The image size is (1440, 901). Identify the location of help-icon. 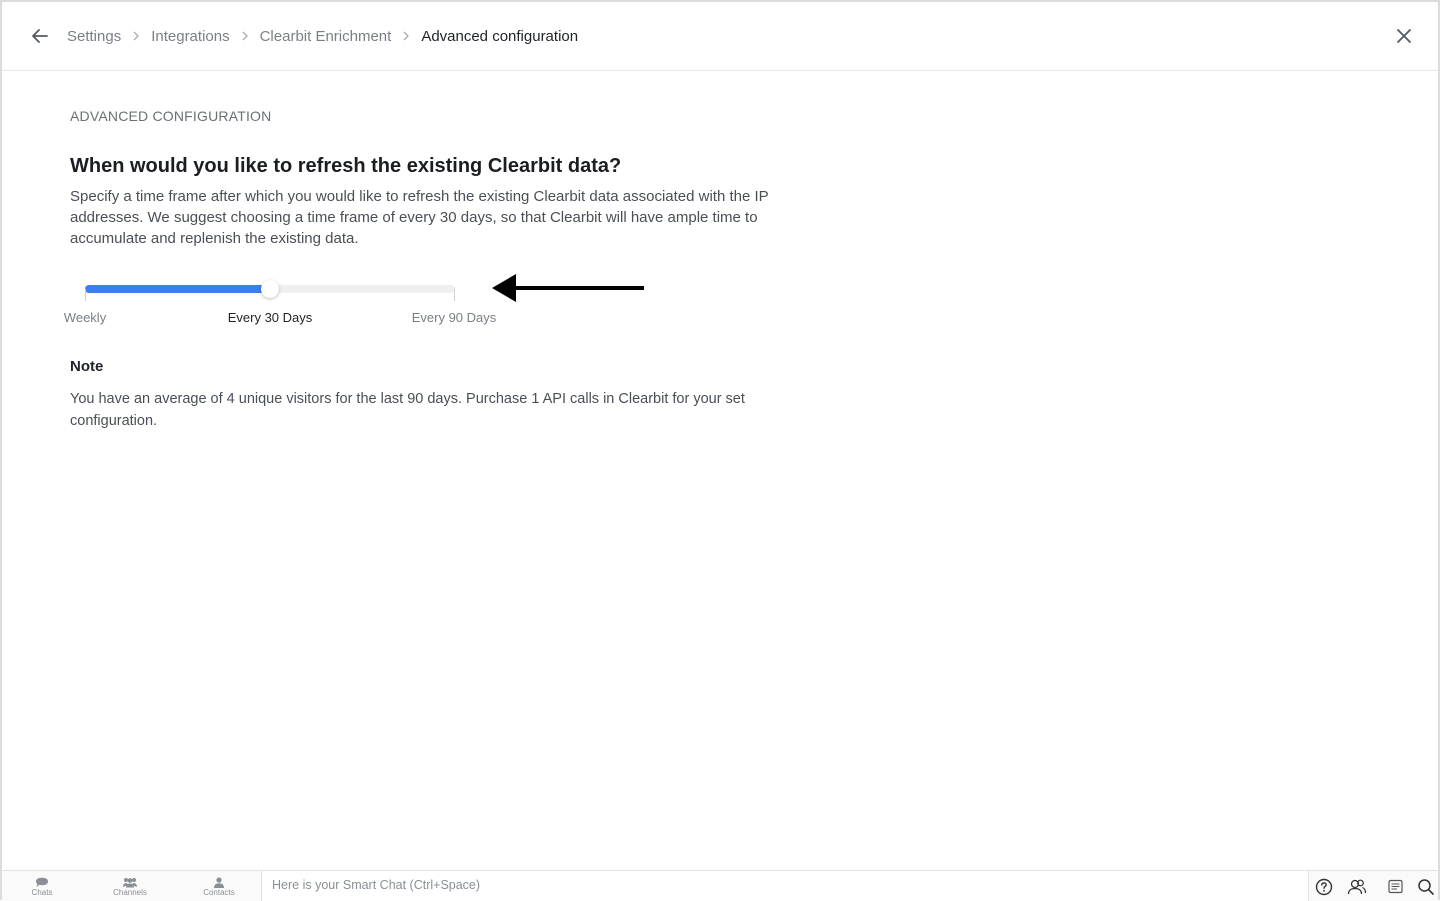
(1324, 887).